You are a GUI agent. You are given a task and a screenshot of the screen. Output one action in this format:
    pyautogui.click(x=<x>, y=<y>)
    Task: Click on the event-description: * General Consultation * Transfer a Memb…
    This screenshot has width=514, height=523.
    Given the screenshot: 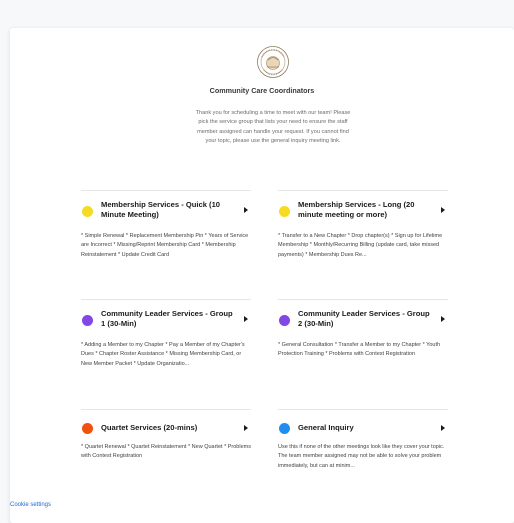 What is the action you would take?
    pyautogui.click(x=359, y=350)
    